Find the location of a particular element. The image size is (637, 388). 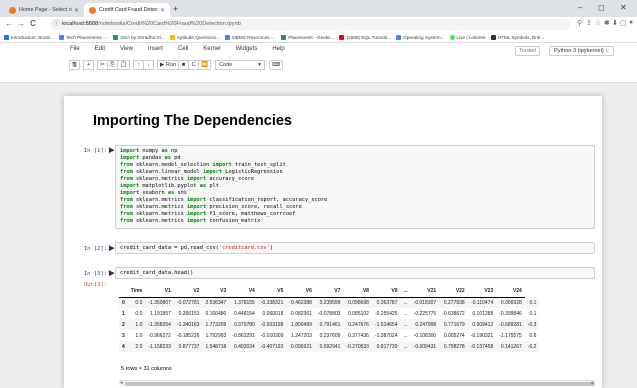

menu-edit: Edit is located at coordinates (100, 49).